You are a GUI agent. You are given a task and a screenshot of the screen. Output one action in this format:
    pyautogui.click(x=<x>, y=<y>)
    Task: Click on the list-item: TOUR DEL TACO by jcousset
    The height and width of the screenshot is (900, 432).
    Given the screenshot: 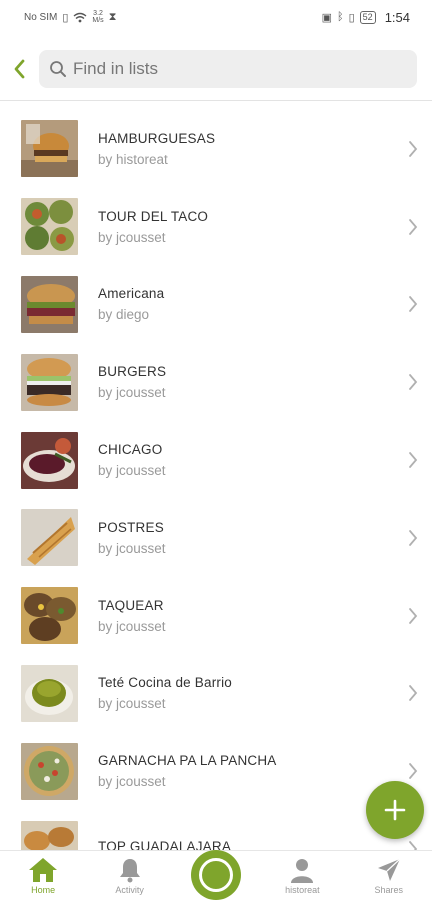 What is the action you would take?
    pyautogui.click(x=216, y=227)
    